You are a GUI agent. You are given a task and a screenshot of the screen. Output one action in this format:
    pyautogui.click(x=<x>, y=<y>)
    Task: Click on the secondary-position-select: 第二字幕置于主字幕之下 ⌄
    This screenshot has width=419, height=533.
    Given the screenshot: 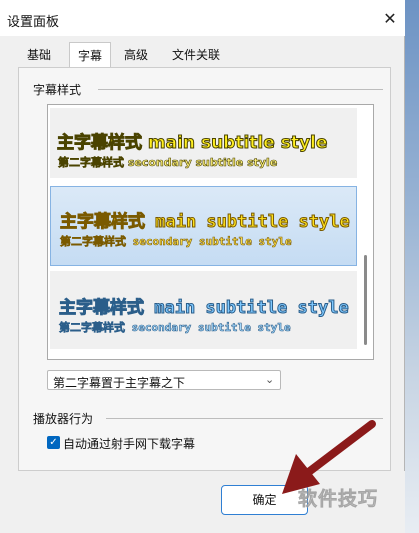 What is the action you would take?
    pyautogui.click(x=164, y=380)
    